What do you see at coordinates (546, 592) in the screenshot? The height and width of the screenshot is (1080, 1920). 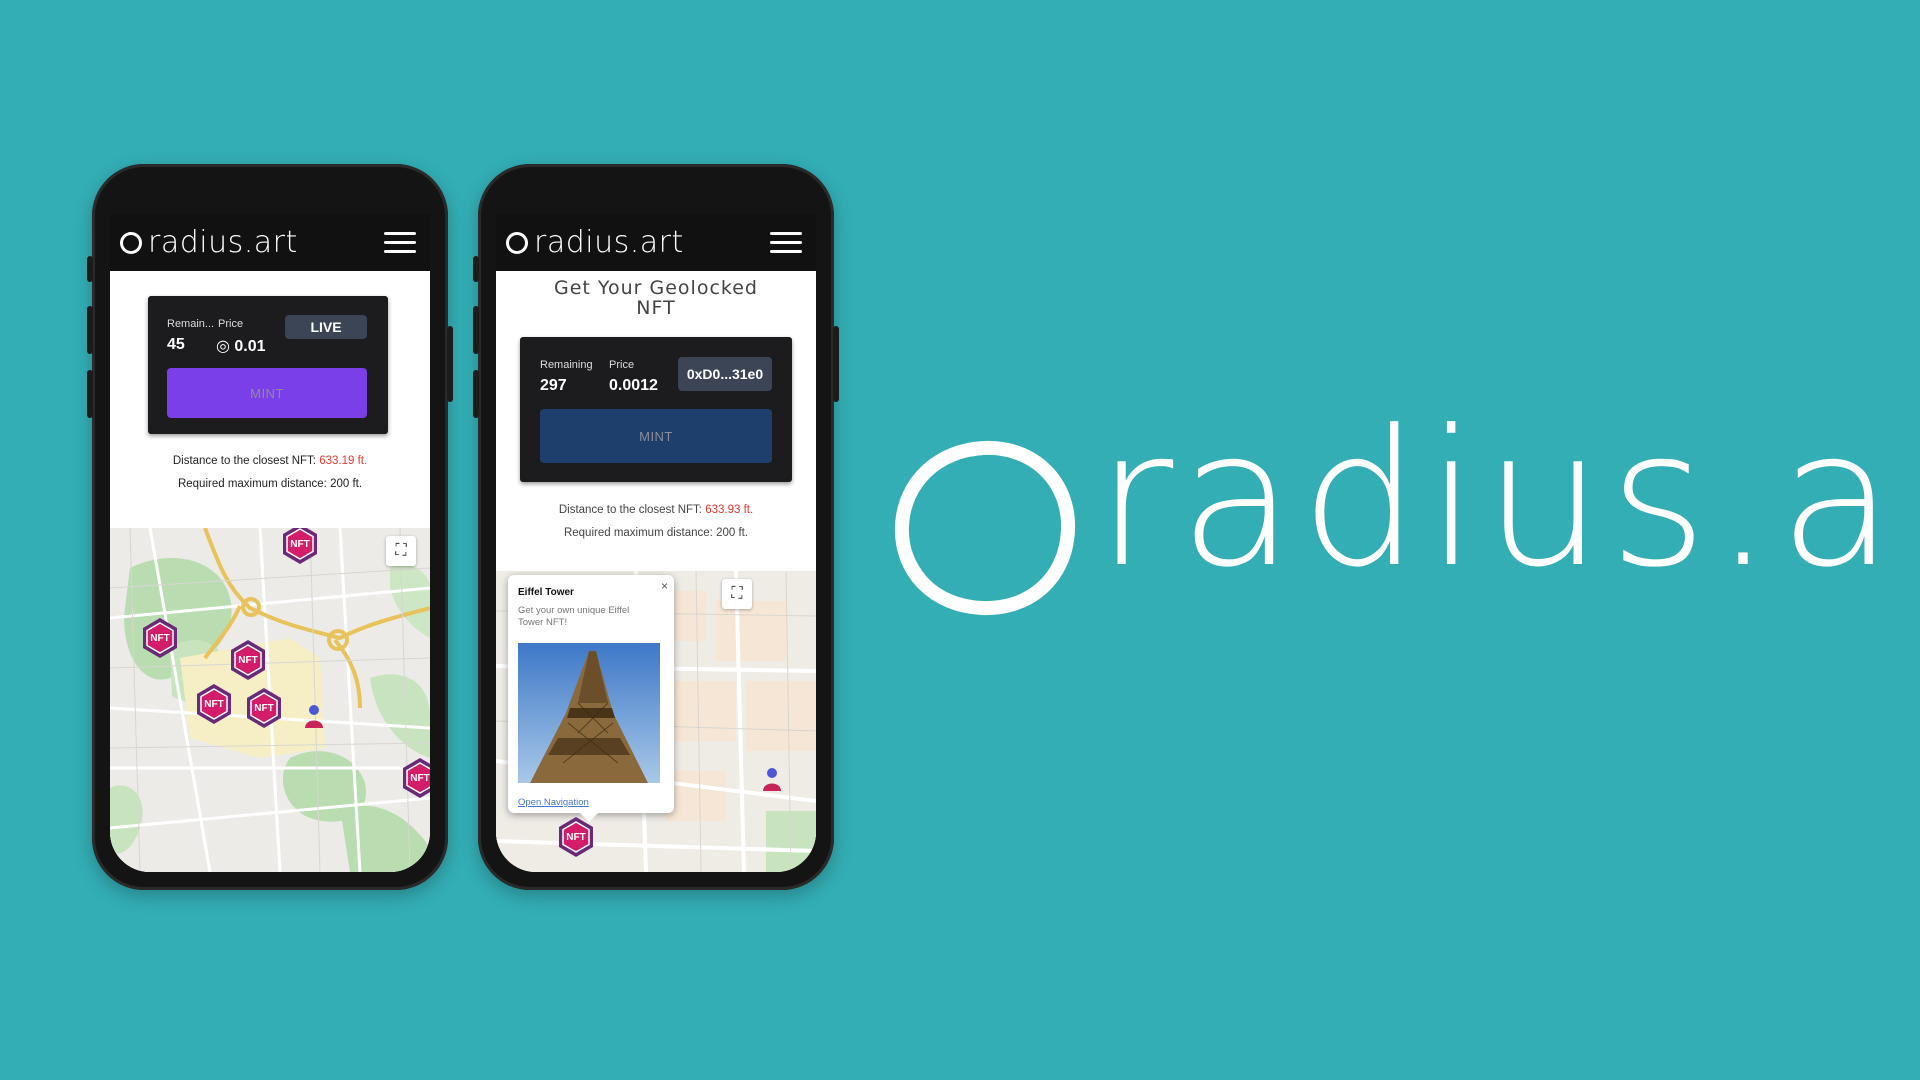 I see `popup-title: Eiffel Tower` at bounding box center [546, 592].